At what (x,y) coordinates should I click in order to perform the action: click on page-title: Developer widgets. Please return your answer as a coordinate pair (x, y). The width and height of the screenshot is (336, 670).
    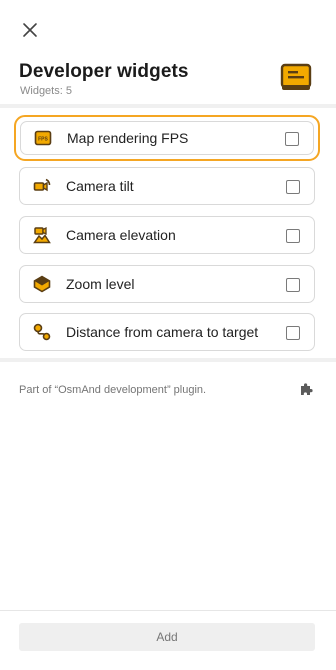
    Looking at the image, I should click on (104, 71).